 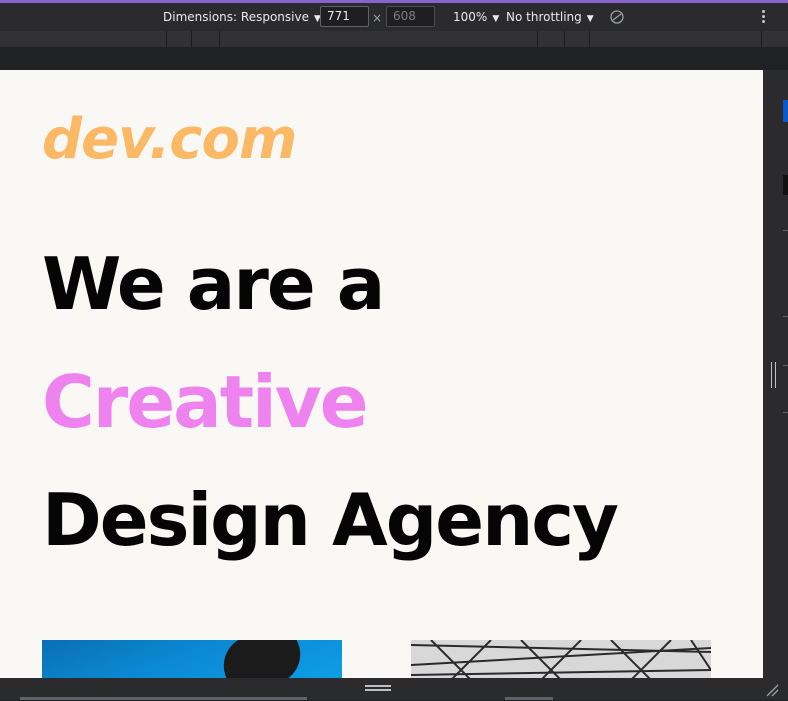 I want to click on times-symbol: ×, so click(x=377, y=18).